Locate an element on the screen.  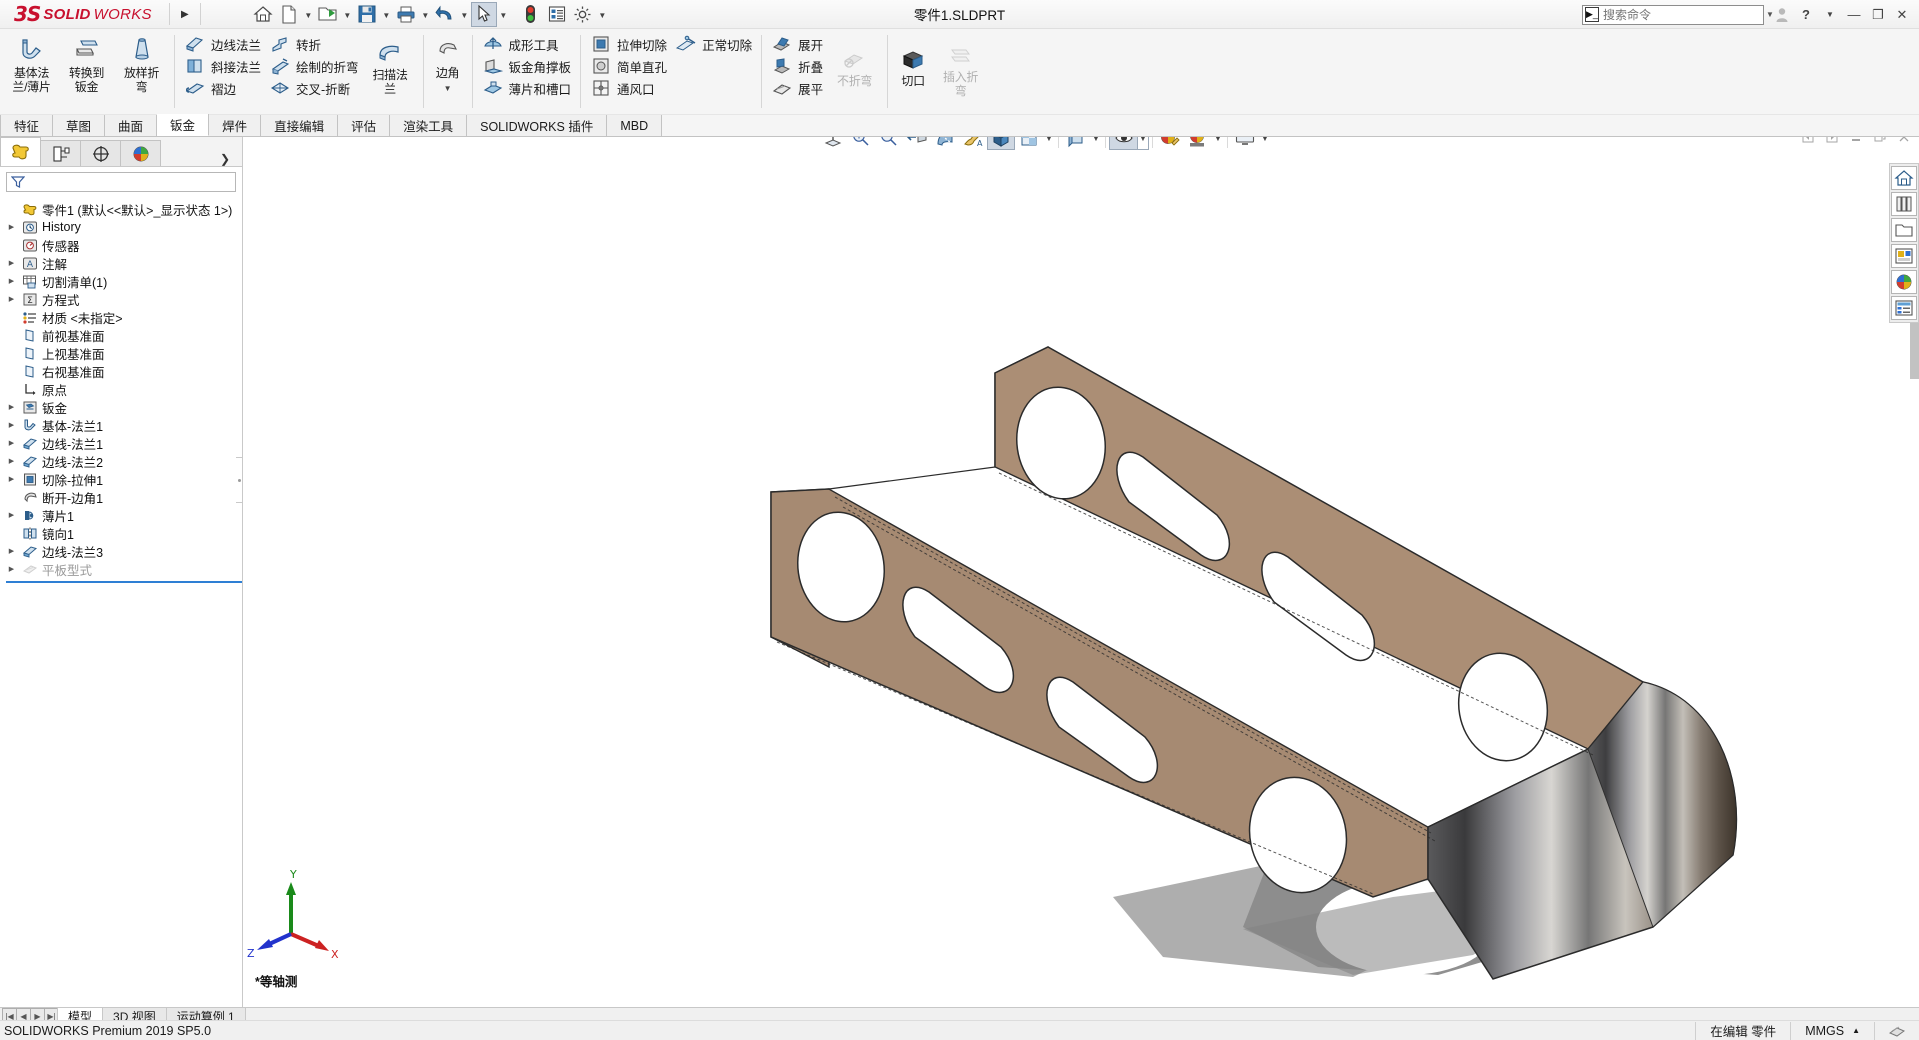
tab-direct-editing: 直接编辑 is located at coordinates (300, 125).